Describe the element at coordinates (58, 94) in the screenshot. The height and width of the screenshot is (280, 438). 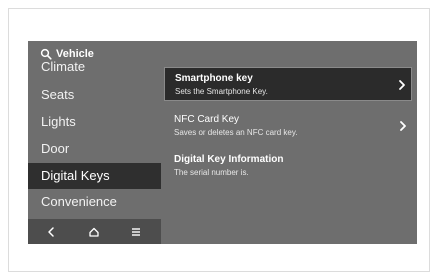
I see `sidebar-item-label: Seats` at that location.